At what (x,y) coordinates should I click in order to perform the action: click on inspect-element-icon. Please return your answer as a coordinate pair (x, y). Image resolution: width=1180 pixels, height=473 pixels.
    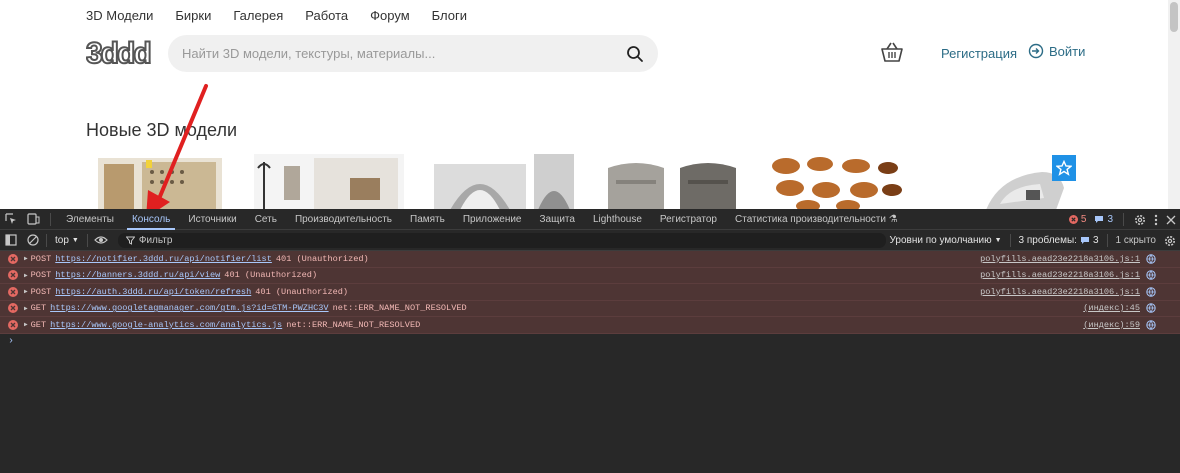
    Looking at the image, I should click on (11, 219).